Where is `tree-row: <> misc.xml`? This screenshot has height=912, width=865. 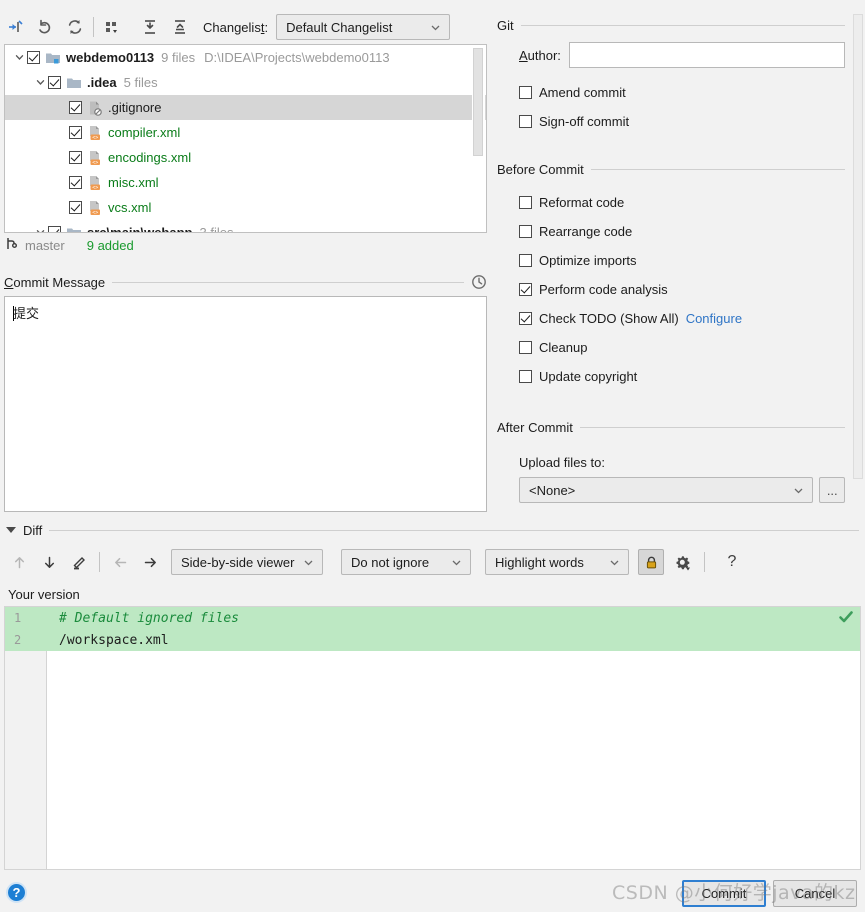 tree-row: <> misc.xml is located at coordinates (245, 182).